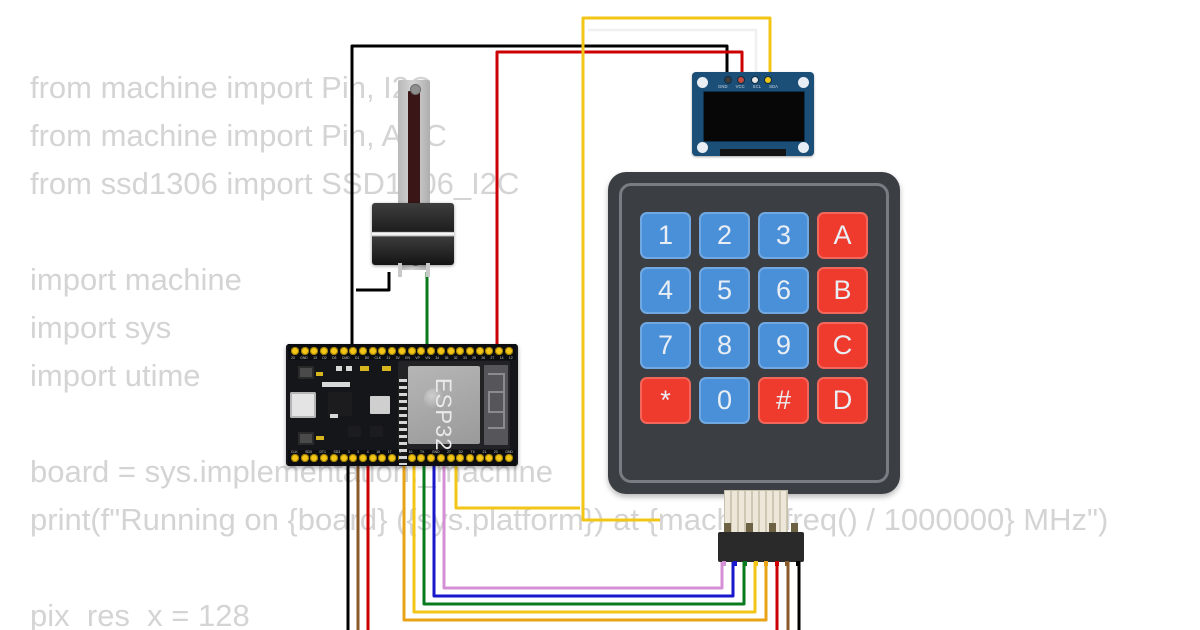 The height and width of the screenshot is (630, 1200). I want to click on esp32-wroom-module: ESP32, so click(454, 413).